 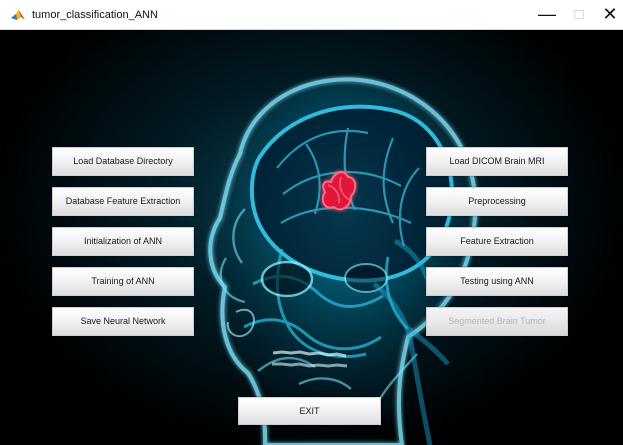 What do you see at coordinates (497, 241) in the screenshot?
I see `feature-extraction-button: Feature Extraction` at bounding box center [497, 241].